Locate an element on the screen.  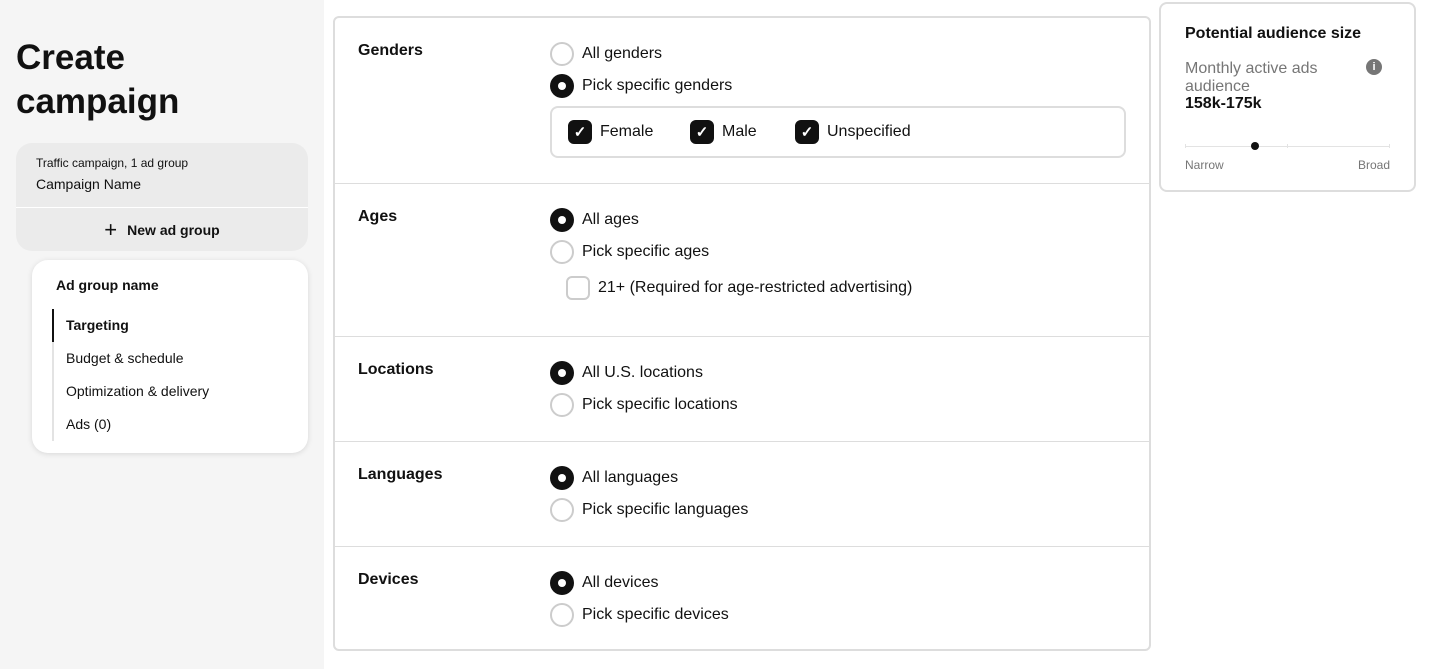
plus-icon: + is located at coordinates (111, 229).